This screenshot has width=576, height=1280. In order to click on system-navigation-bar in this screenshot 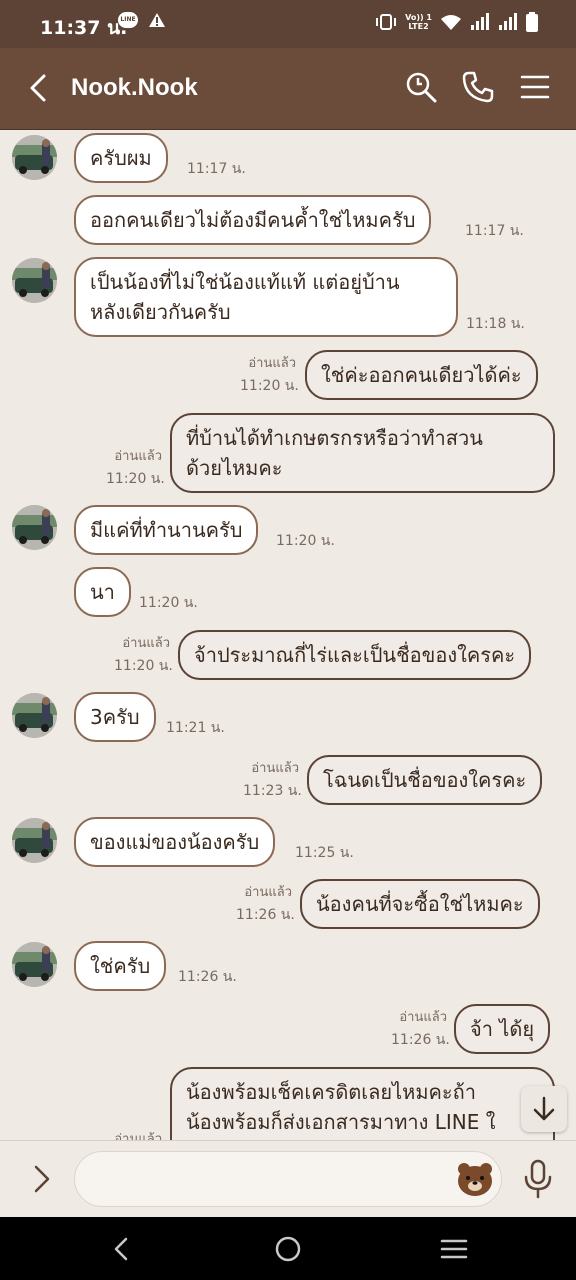, I will do `click(288, 1248)`.